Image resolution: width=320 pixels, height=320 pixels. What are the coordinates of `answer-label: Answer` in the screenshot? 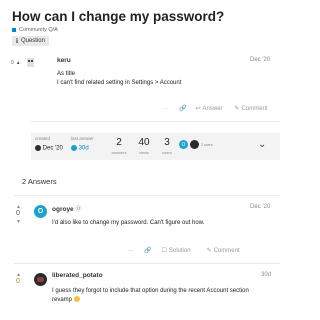 It's located at (212, 108).